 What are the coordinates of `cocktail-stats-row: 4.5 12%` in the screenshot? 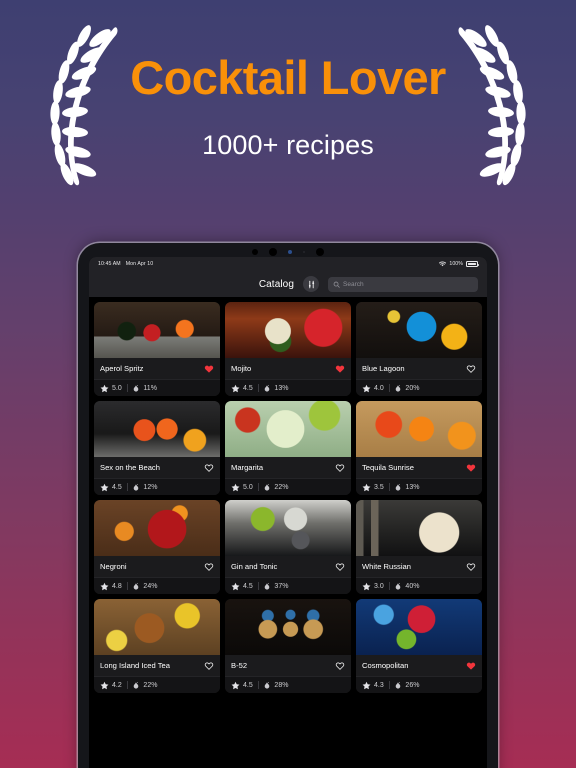 It's located at (157, 486).